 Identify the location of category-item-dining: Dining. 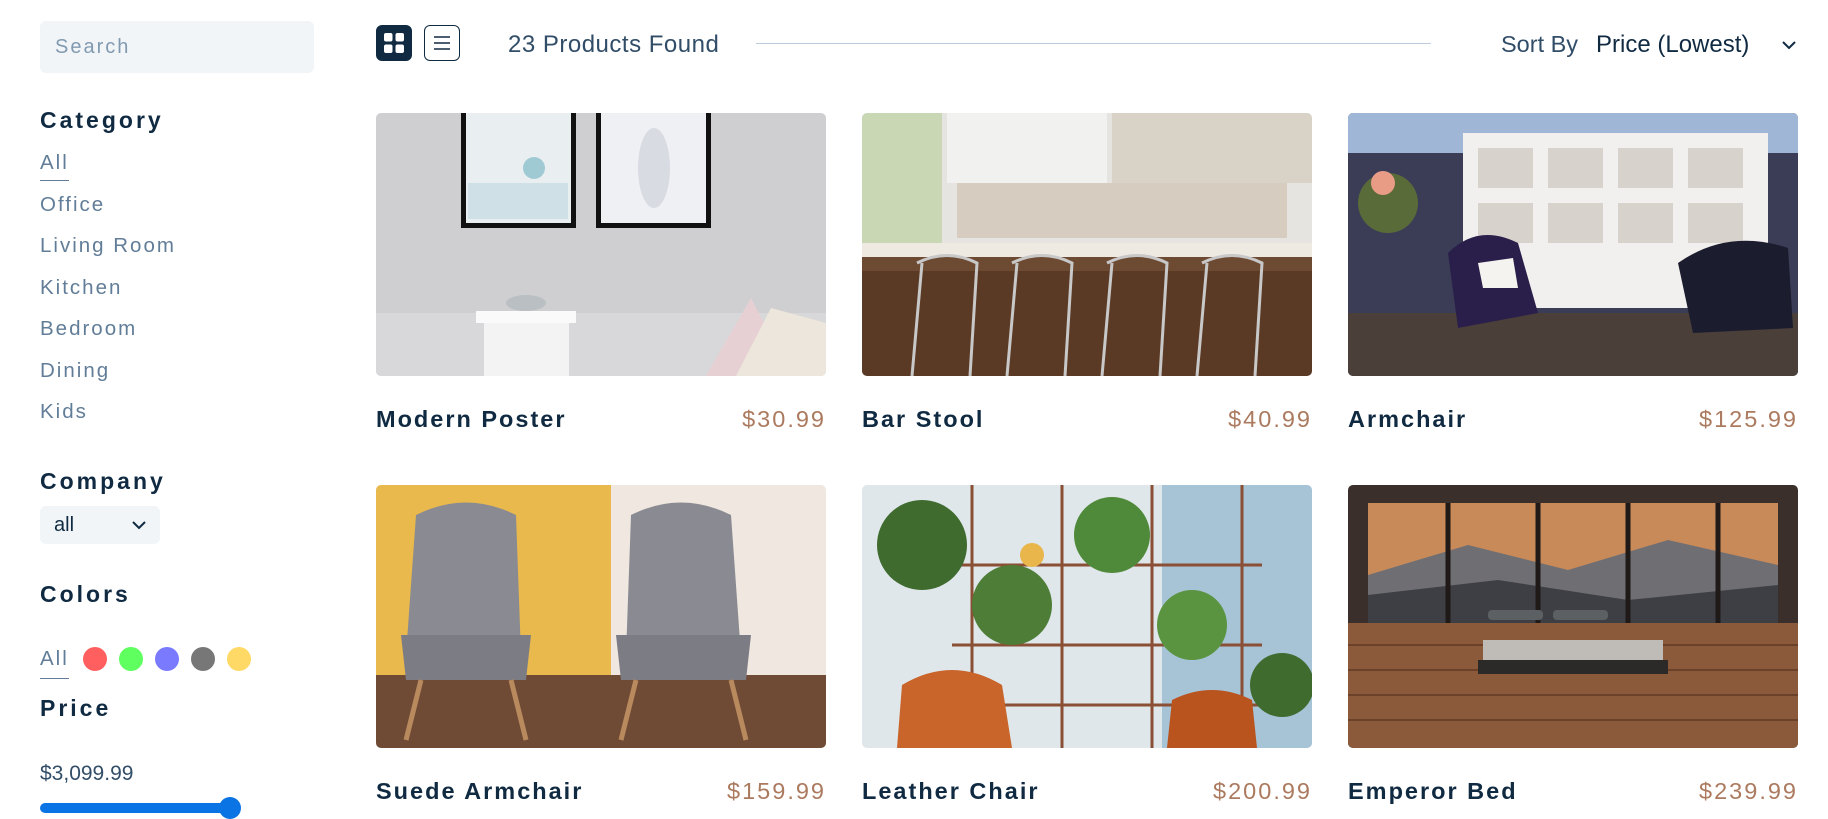
(108, 379).